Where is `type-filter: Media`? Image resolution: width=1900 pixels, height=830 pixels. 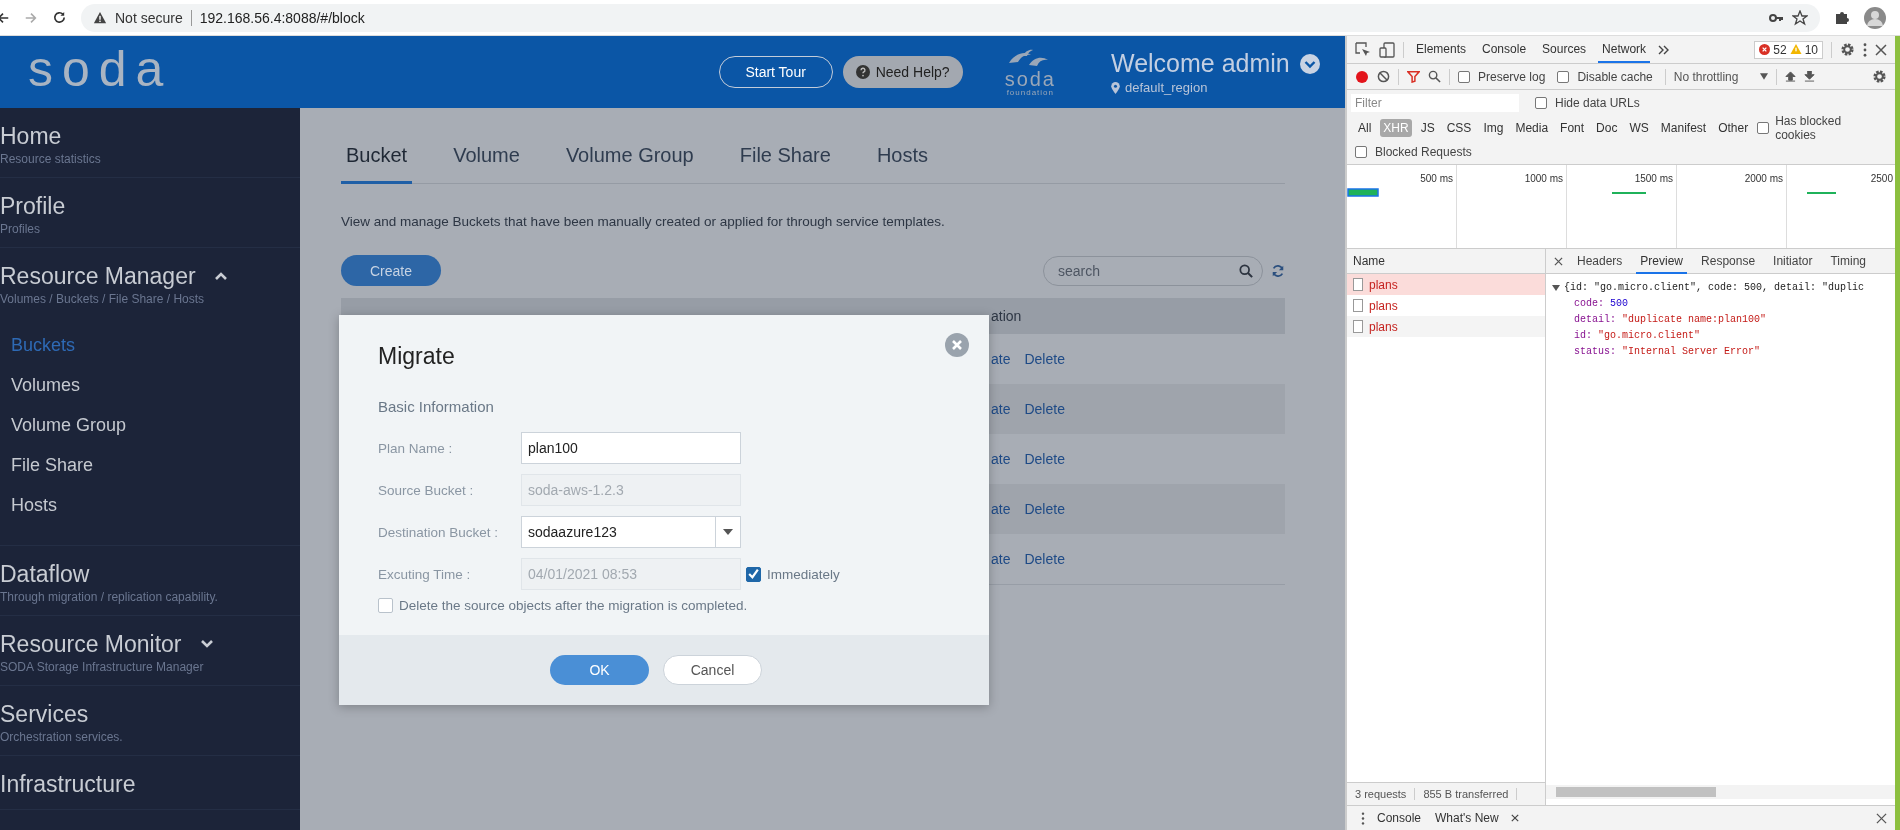 type-filter: Media is located at coordinates (1532, 127).